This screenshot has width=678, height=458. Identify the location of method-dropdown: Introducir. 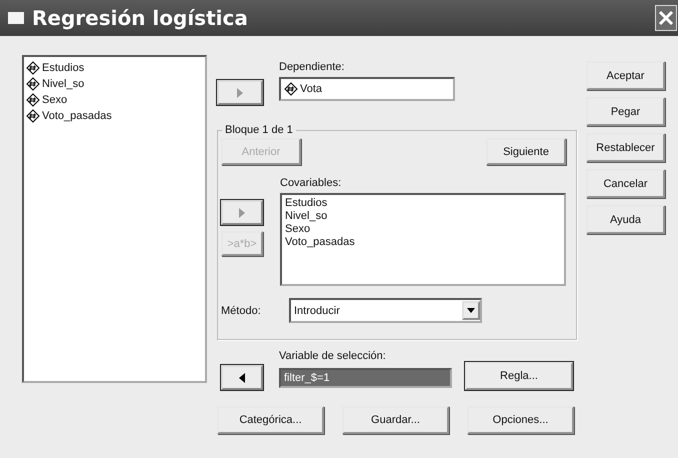
(385, 310).